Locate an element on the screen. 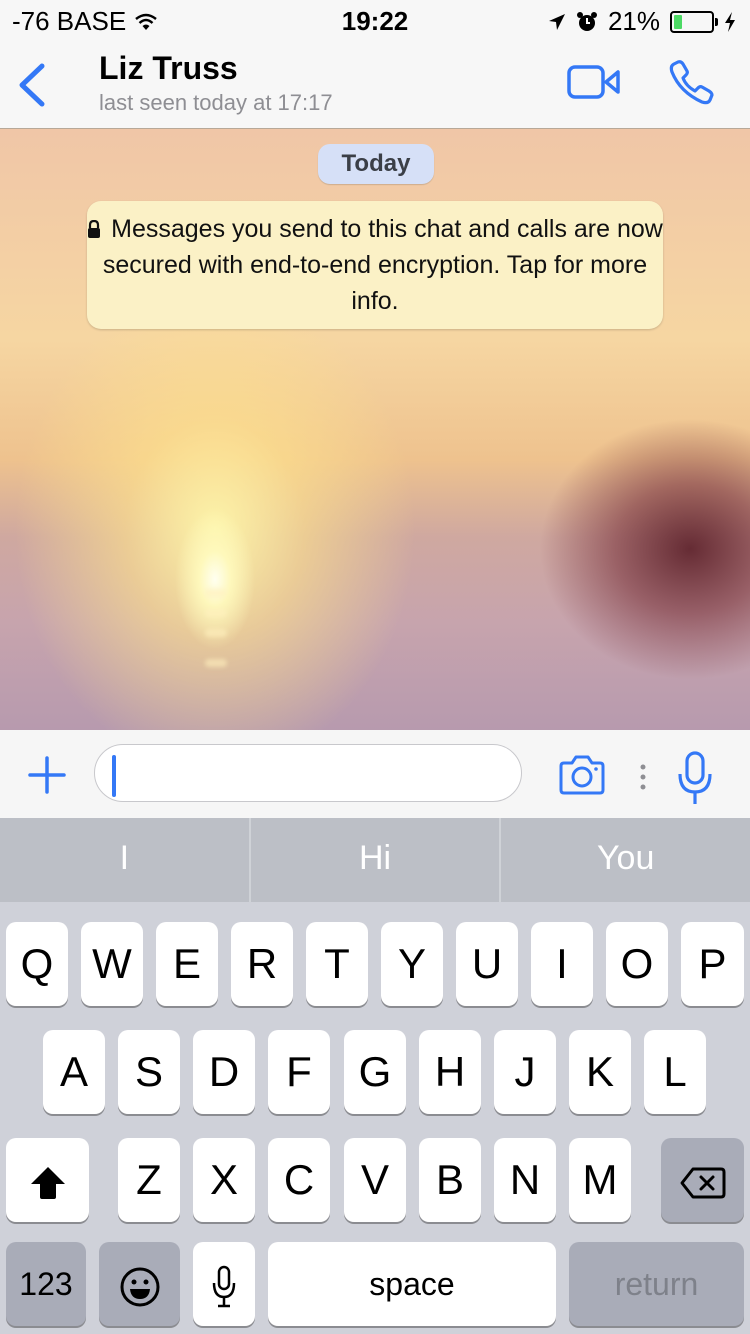 The height and width of the screenshot is (1334, 750). key-z: Z is located at coordinates (149, 1180).